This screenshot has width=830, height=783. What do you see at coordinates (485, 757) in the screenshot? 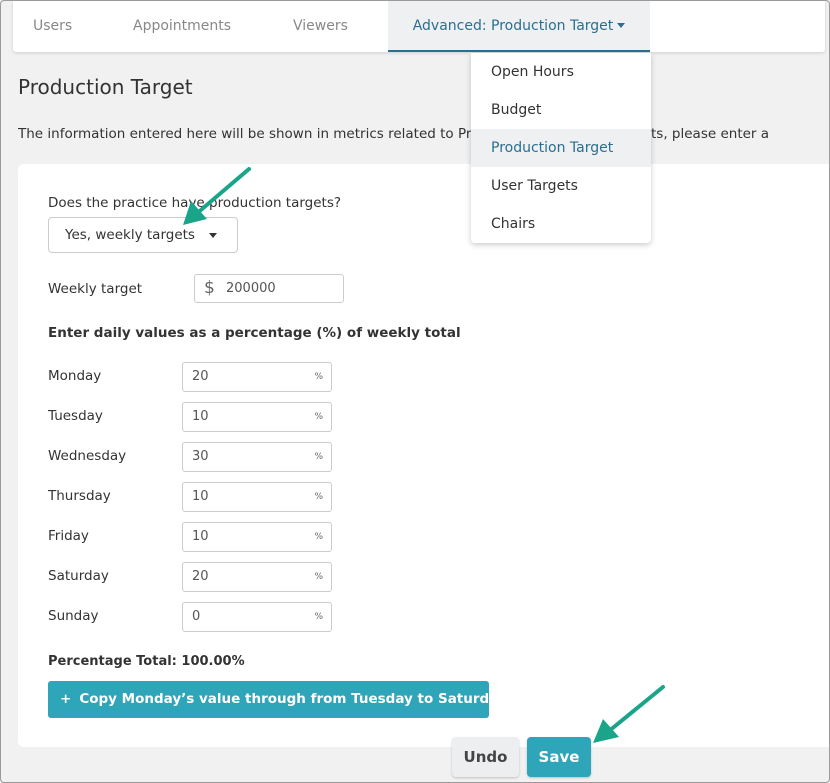
I see `undo-button: Undo` at bounding box center [485, 757].